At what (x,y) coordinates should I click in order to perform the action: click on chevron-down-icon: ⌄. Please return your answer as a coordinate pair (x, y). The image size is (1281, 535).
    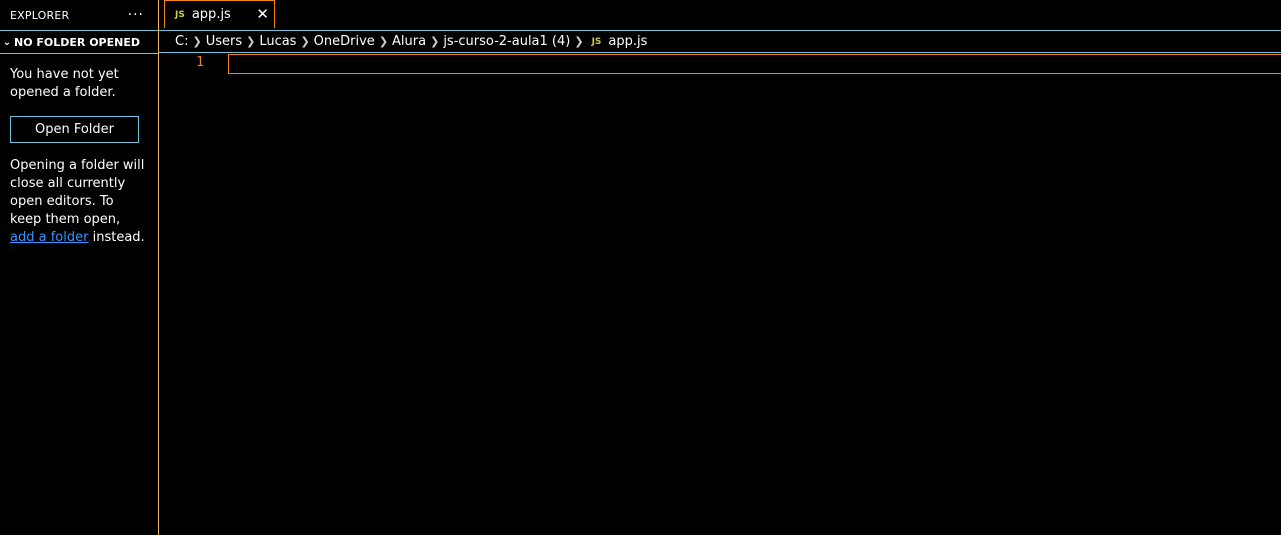
    Looking at the image, I should click on (7, 42).